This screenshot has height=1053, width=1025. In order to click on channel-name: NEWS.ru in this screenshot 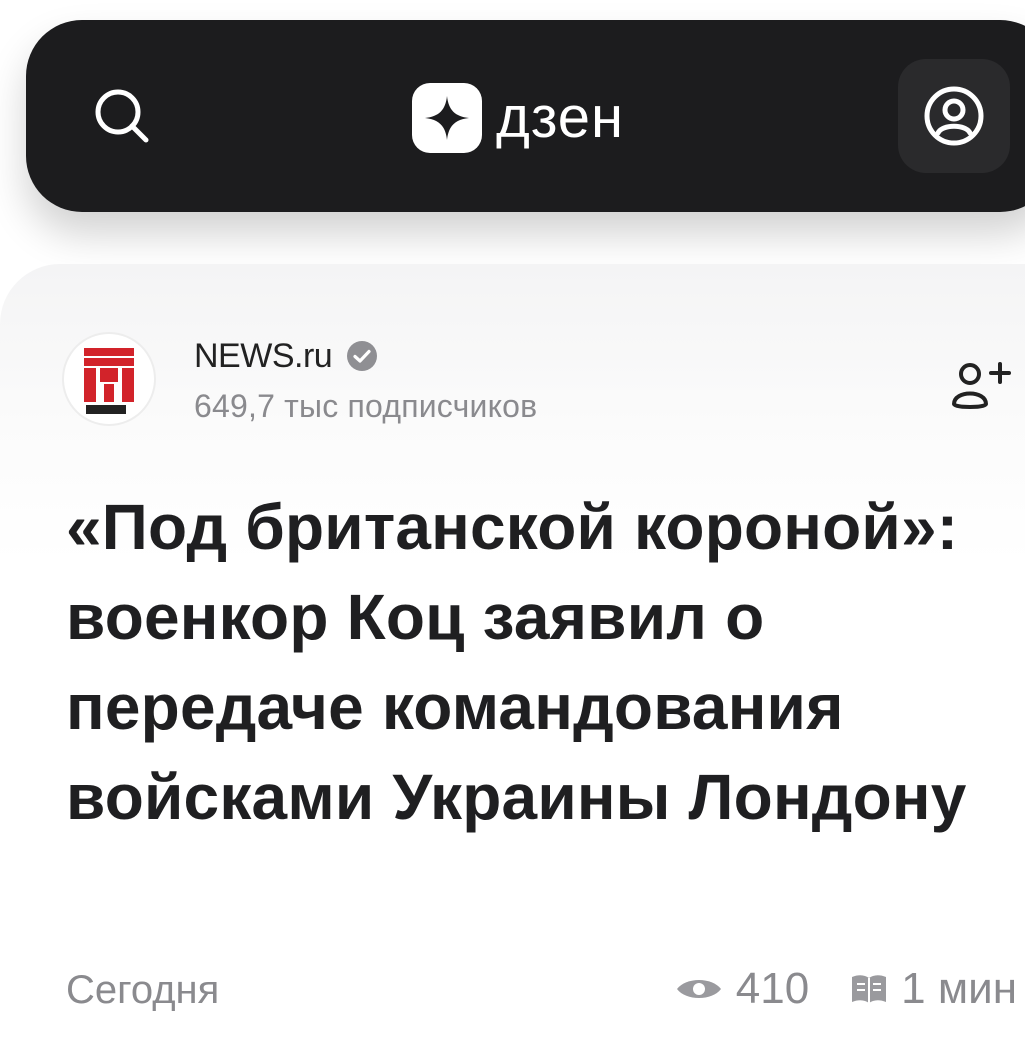, I will do `click(263, 356)`.